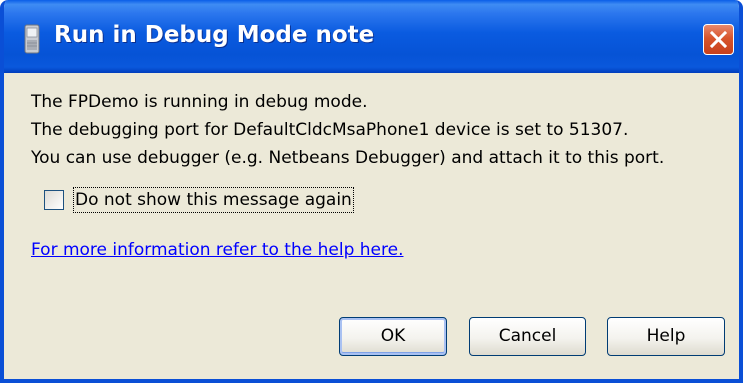 Image resolution: width=743 pixels, height=383 pixels. What do you see at coordinates (214, 35) in the screenshot?
I see `dialog-title: Run in Debug Mode note` at bounding box center [214, 35].